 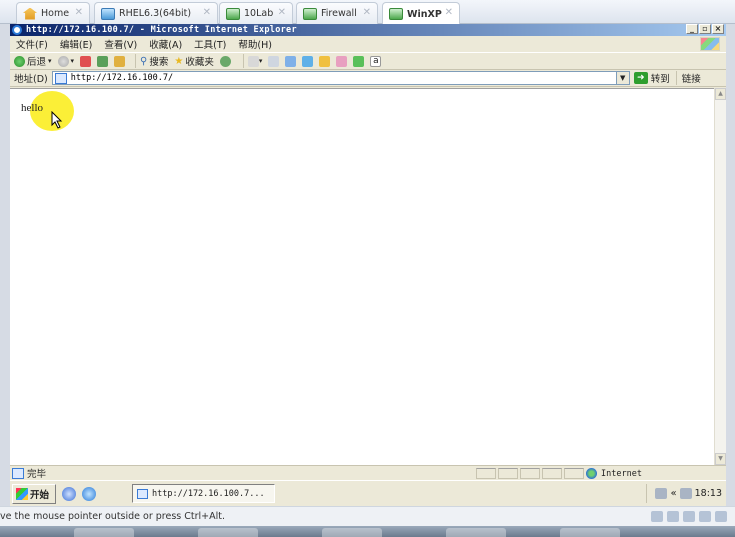 What do you see at coordinates (705, 29) in the screenshot?
I see `maximize-button: ▫` at bounding box center [705, 29].